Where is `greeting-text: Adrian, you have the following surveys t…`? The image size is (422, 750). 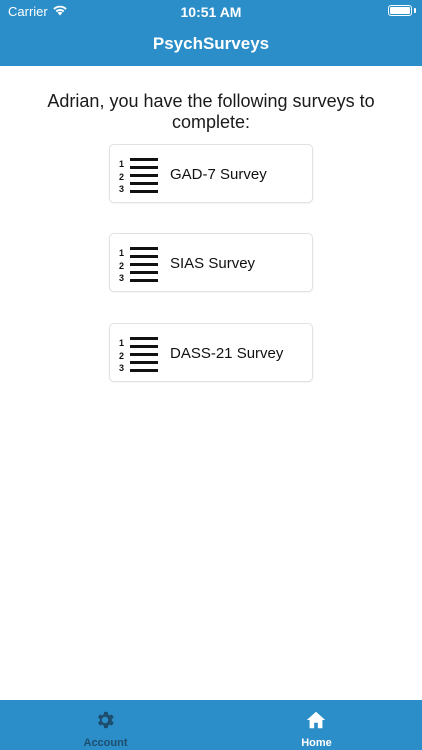 greeting-text: Adrian, you have the following surveys t… is located at coordinates (211, 111).